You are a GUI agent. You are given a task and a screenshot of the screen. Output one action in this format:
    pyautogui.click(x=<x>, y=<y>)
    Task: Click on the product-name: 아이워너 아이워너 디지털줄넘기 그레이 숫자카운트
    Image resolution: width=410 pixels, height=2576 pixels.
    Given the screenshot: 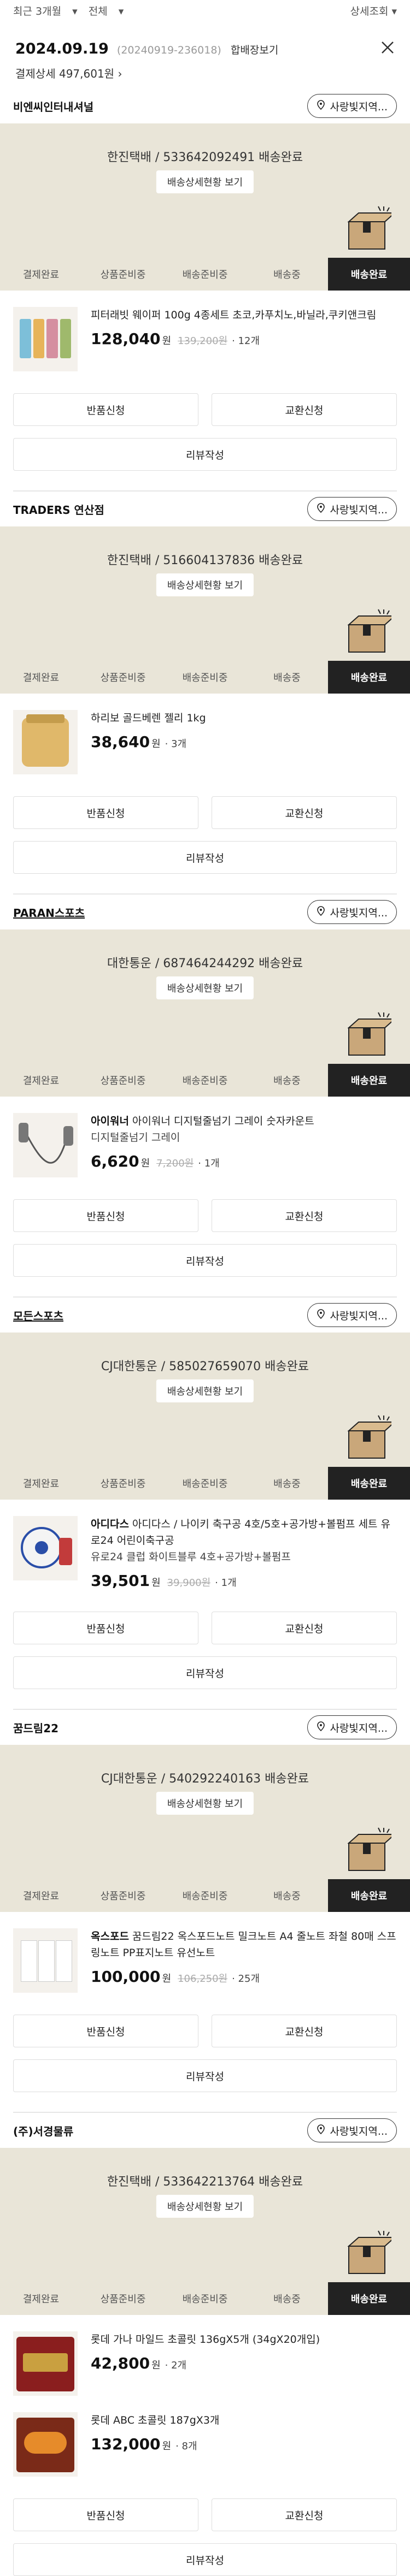 What is the action you would take?
    pyautogui.click(x=244, y=1121)
    